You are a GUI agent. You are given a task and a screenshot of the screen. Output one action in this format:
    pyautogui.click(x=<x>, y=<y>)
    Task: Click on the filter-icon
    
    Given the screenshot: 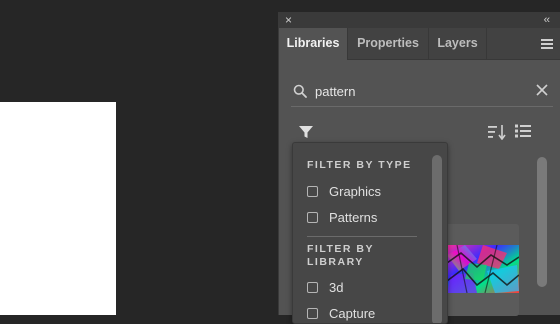 What is the action you would take?
    pyautogui.click(x=306, y=132)
    